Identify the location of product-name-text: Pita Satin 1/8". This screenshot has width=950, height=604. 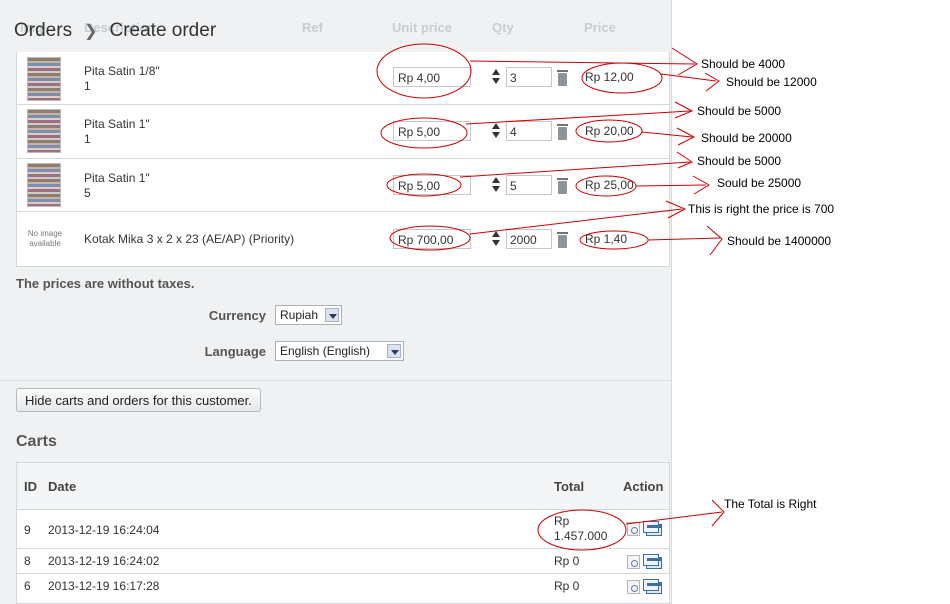
(122, 71).